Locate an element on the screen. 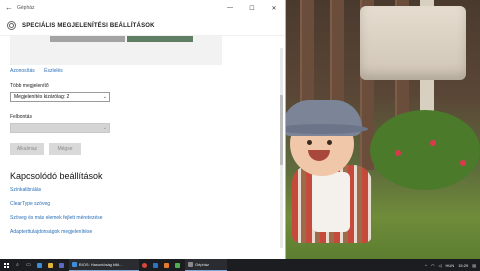 The height and width of the screenshot is (271, 480). task-view-icon: ▭ is located at coordinates (28, 265).